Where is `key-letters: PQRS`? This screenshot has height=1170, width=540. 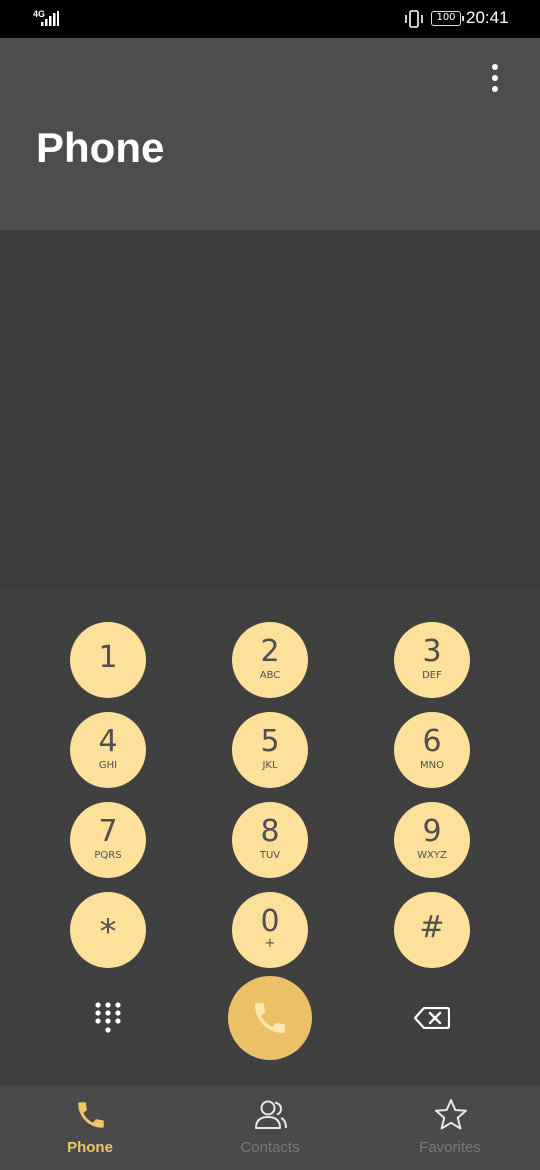 key-letters: PQRS is located at coordinates (108, 855).